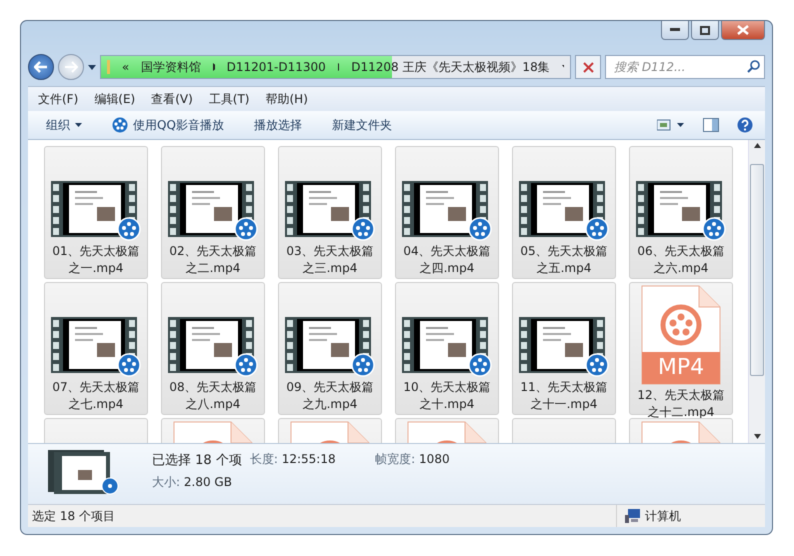 This screenshot has width=794, height=556. I want to click on organize-button: 组织, so click(64, 125).